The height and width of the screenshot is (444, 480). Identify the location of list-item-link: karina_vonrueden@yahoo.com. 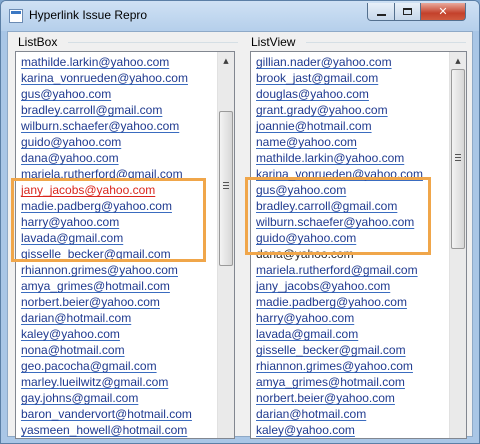
(106, 79).